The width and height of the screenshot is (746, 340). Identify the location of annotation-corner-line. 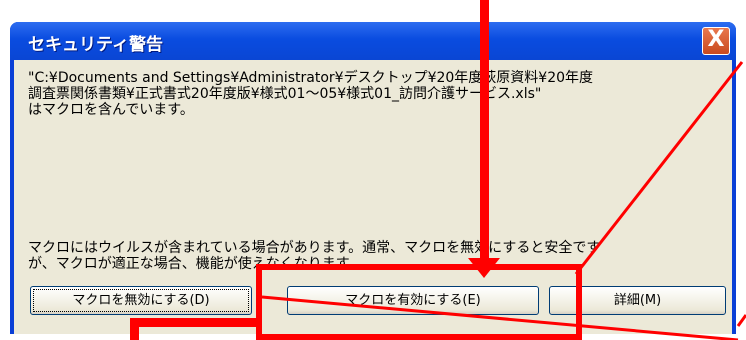
(741, 320).